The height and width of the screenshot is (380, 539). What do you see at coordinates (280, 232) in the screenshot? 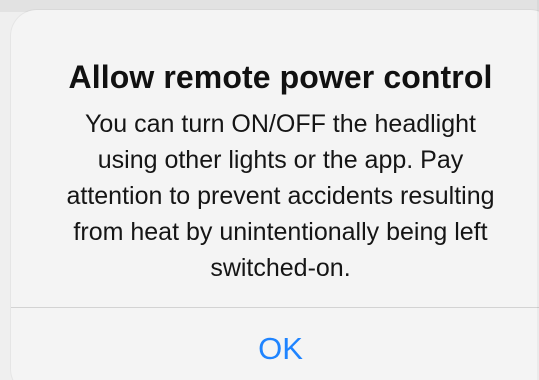
I see `message-line: from heat by unintentionally being left` at bounding box center [280, 232].